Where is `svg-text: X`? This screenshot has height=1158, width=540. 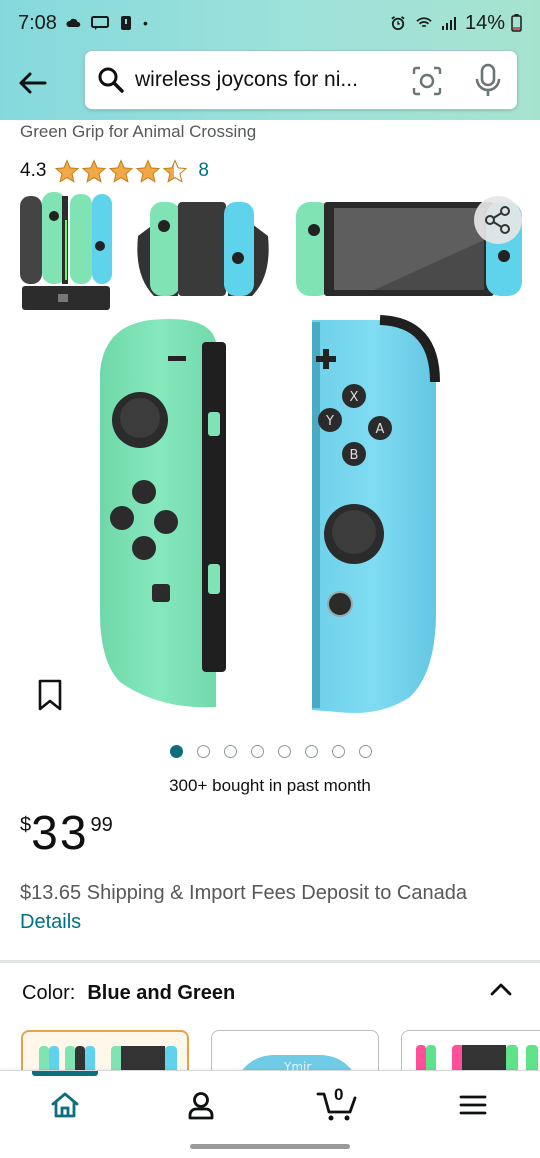 svg-text: X is located at coordinates (354, 397).